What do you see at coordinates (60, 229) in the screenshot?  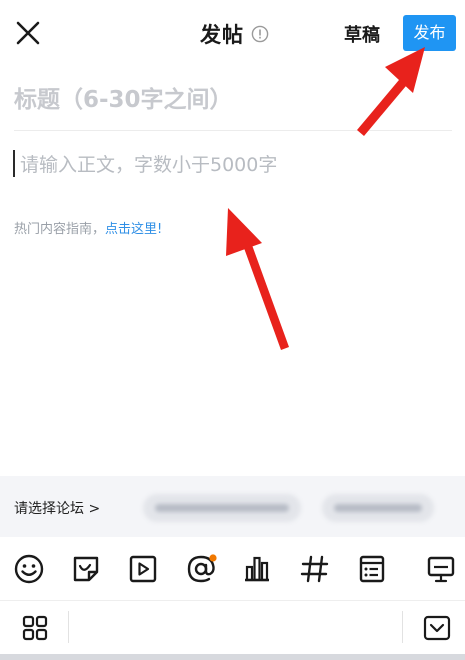 I see `hint-text: 热门内容指南，` at bounding box center [60, 229].